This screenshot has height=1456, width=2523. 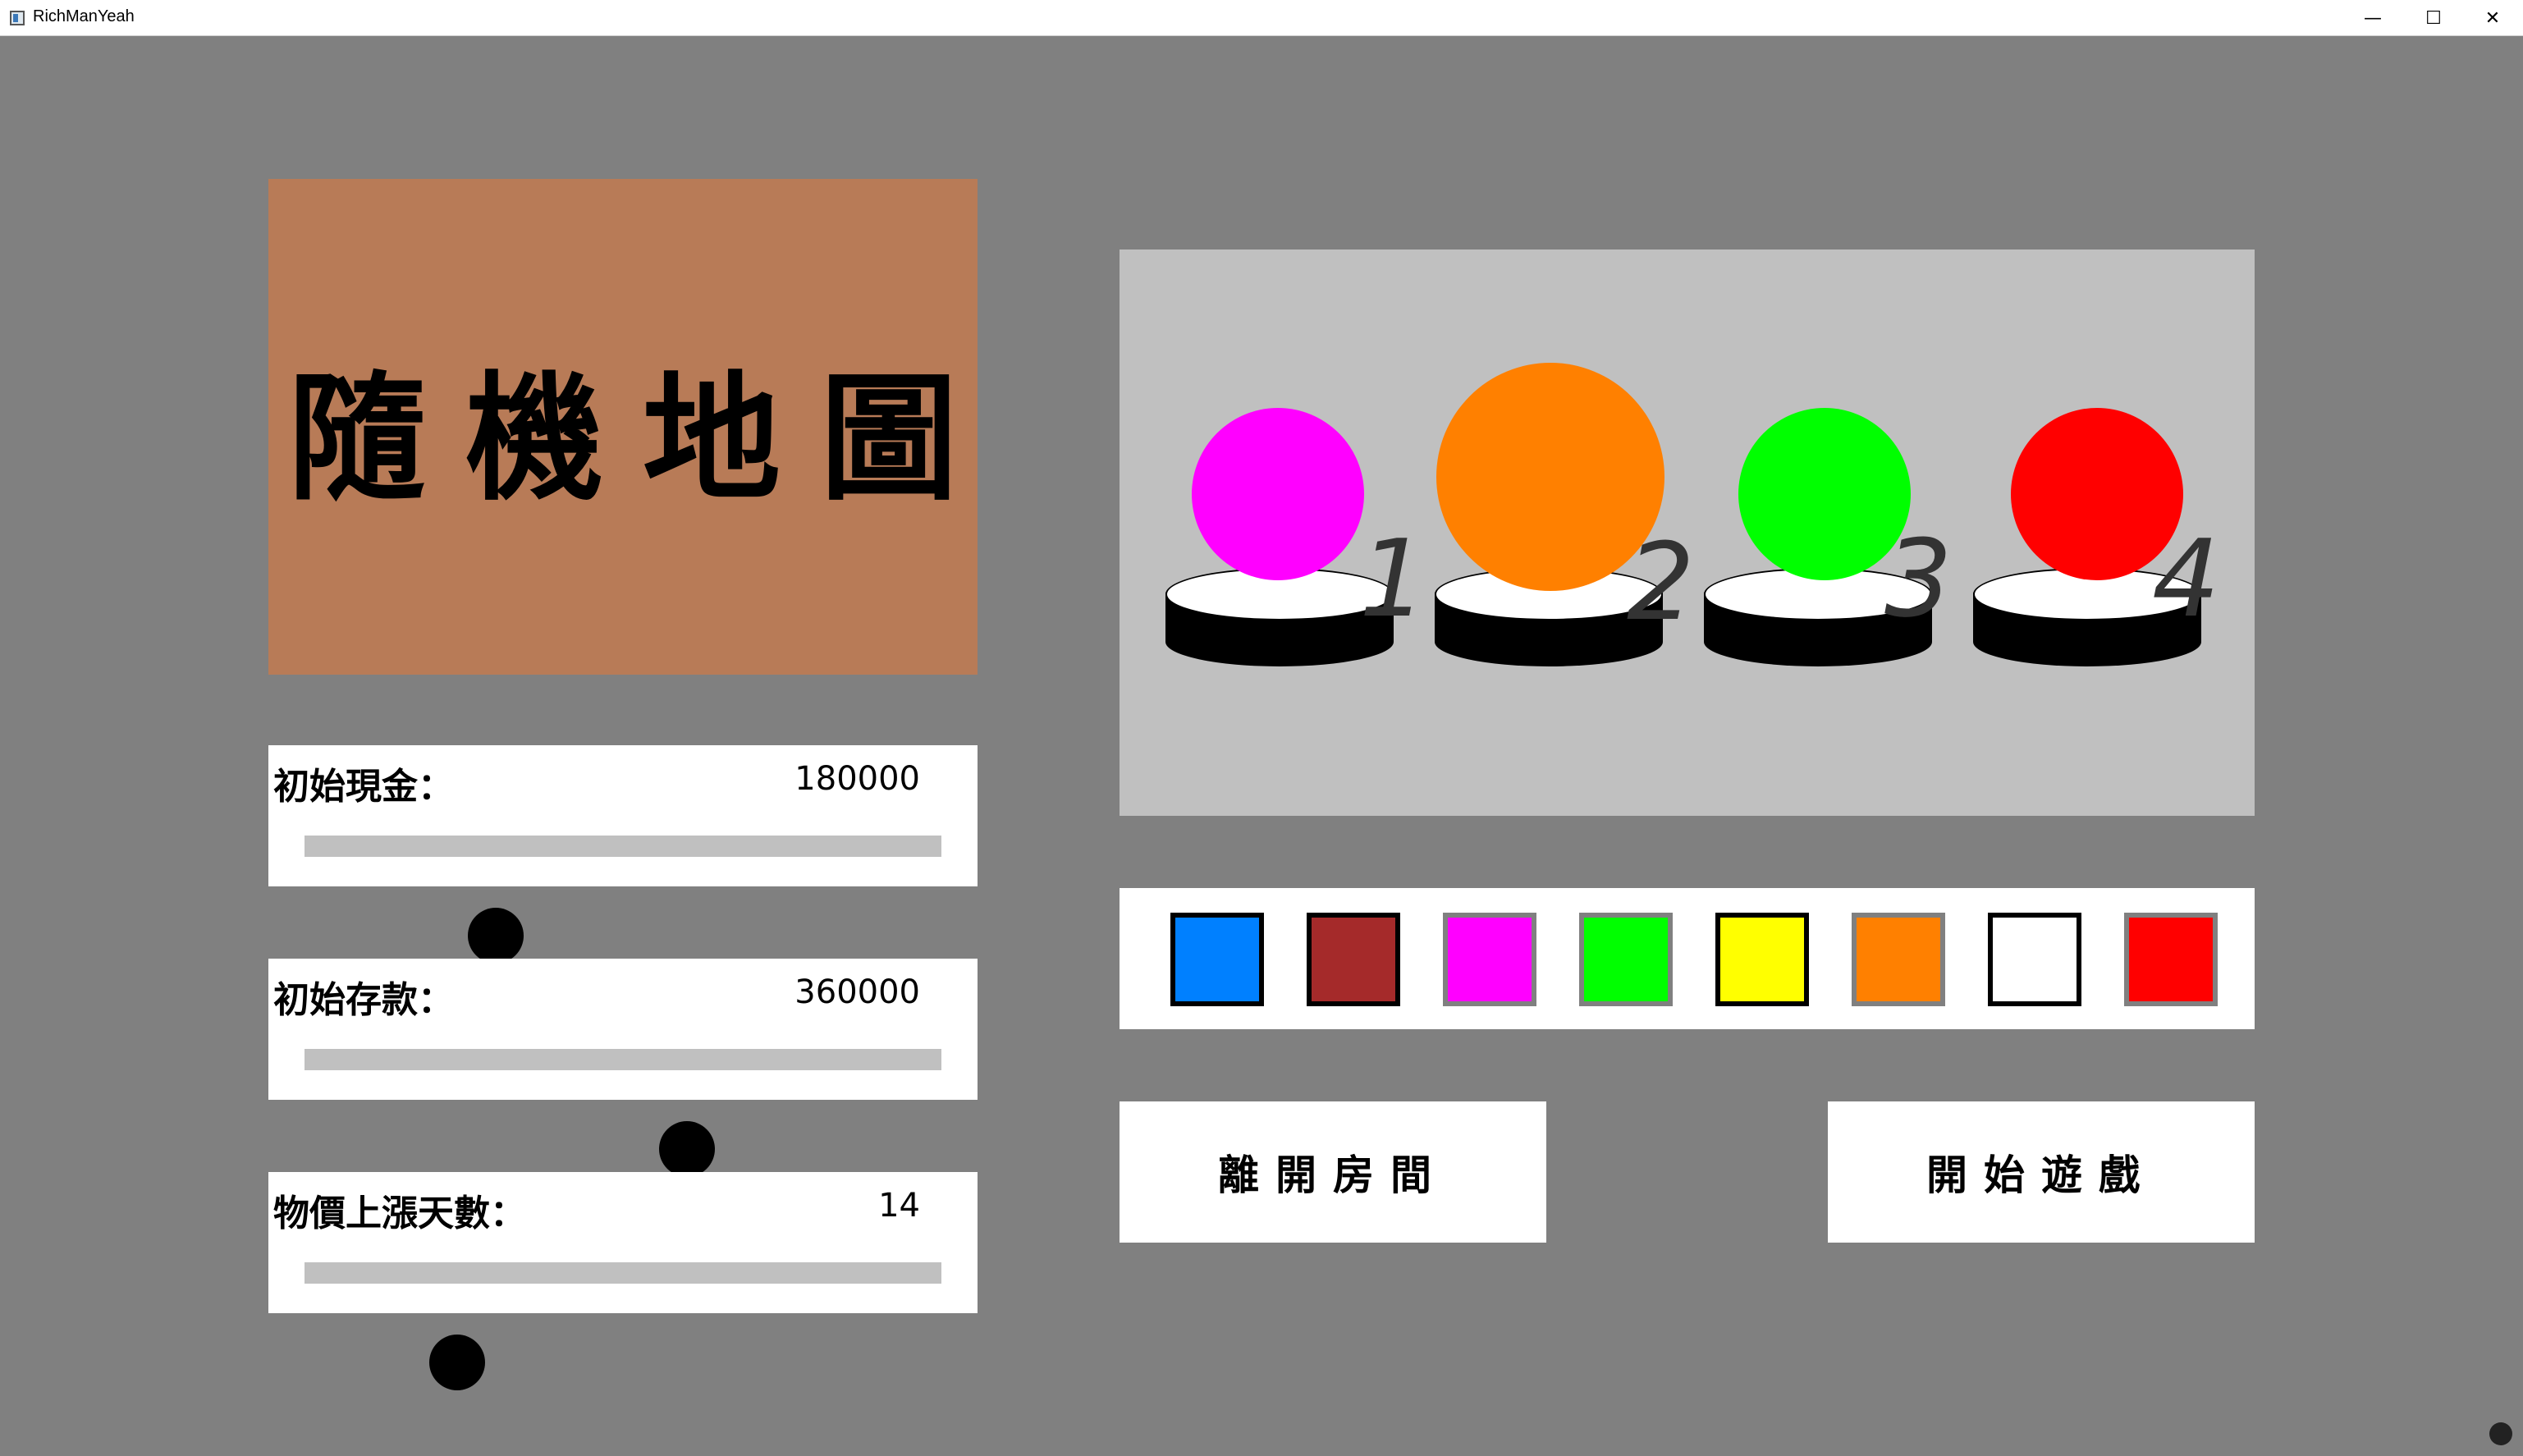 What do you see at coordinates (857, 992) in the screenshot?
I see `initial-deposit-value: 360000` at bounding box center [857, 992].